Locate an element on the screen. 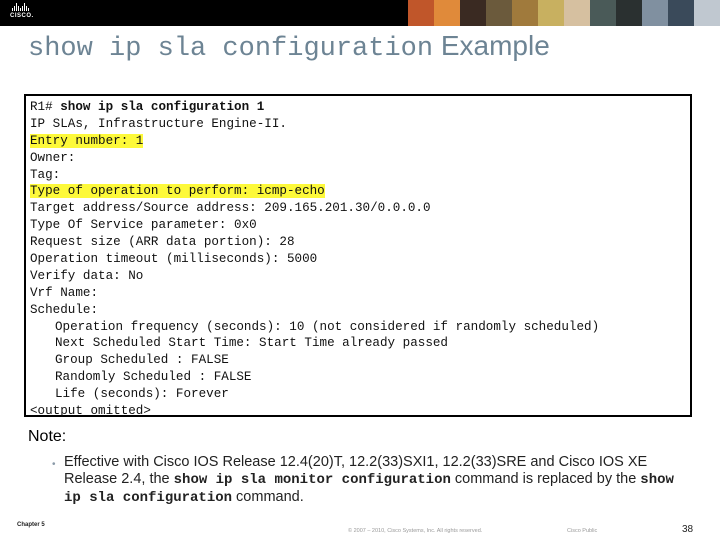 The height and width of the screenshot is (540, 720). header-photo-strip is located at coordinates (564, 13).